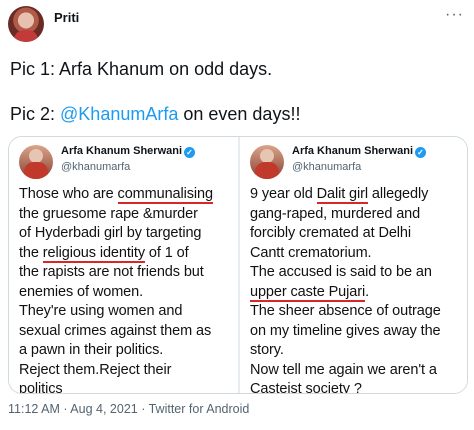  Describe the element at coordinates (238, 26) in the screenshot. I see `tweet-header: Priti ···` at that location.